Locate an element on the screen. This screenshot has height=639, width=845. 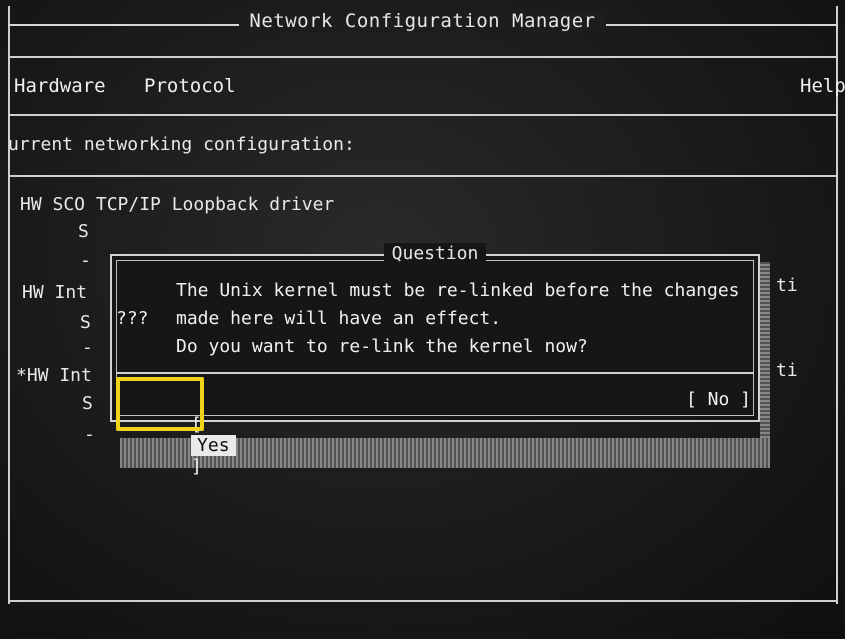
config-dash-1: - is located at coordinates (85, 260).